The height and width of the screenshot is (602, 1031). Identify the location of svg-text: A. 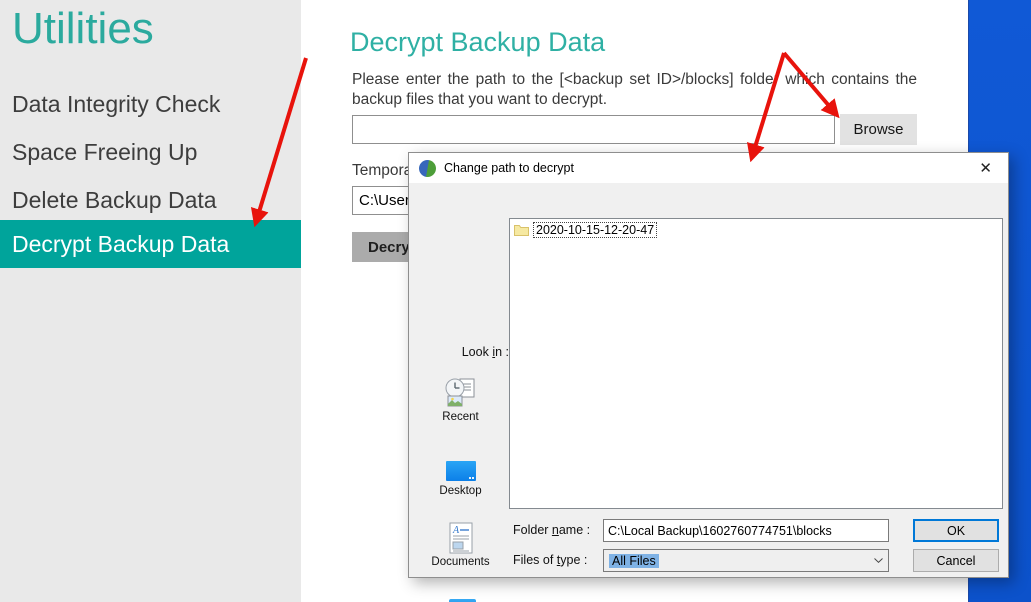
(456, 530).